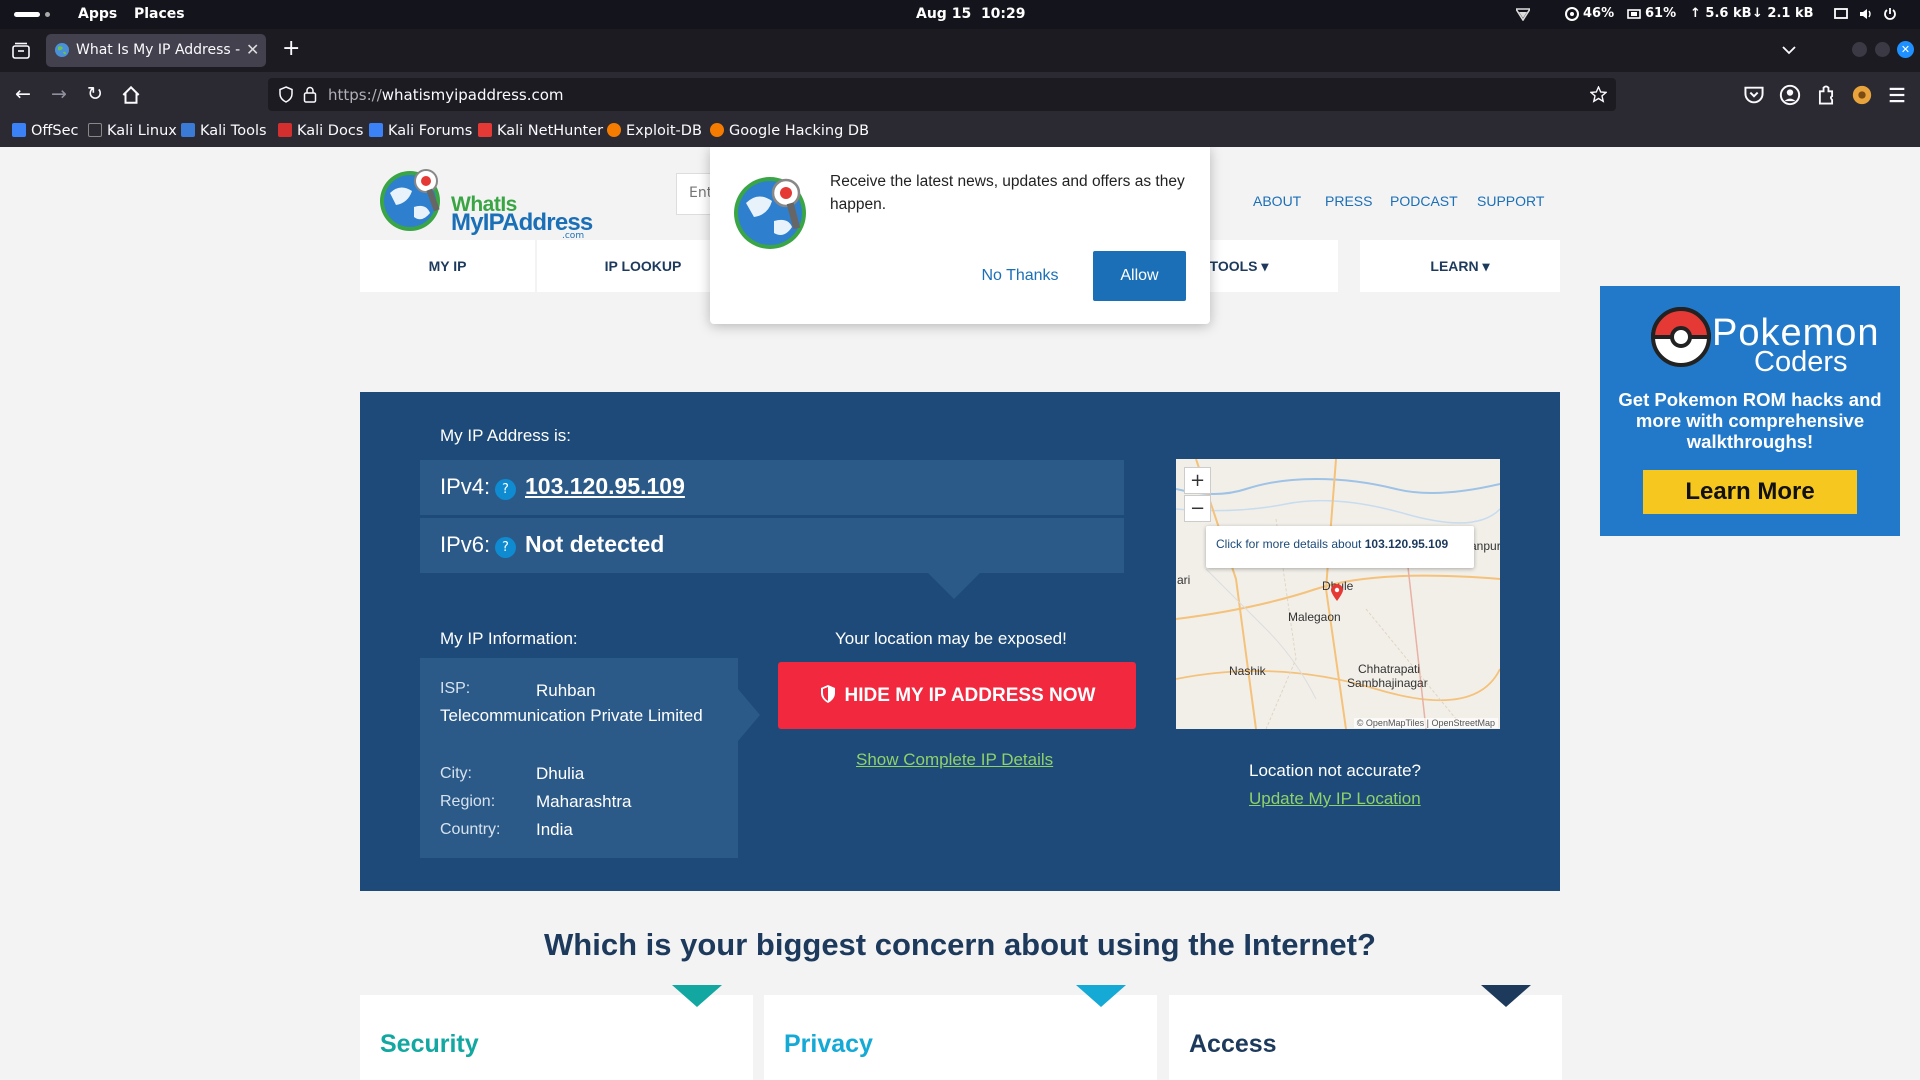 Image resolution: width=1920 pixels, height=1080 pixels. Describe the element at coordinates (1661, 13) in the screenshot. I see `memory-usage: 61%` at that location.